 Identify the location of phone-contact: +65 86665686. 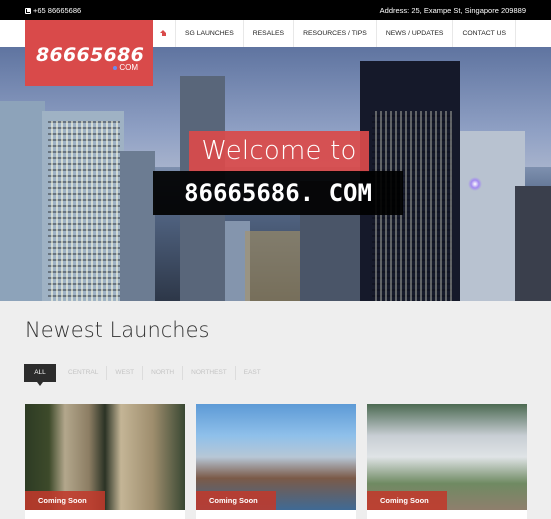
(53, 10).